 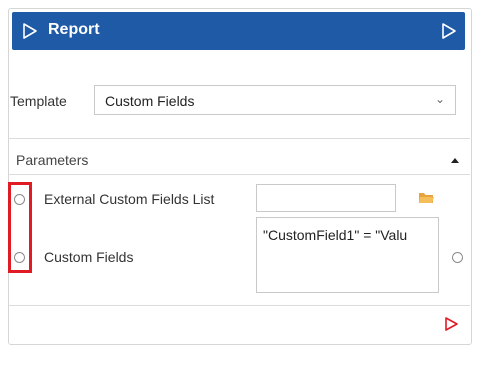 What do you see at coordinates (347, 255) in the screenshot?
I see `custom-fields-textarea: "CustomField1" = "Valu` at bounding box center [347, 255].